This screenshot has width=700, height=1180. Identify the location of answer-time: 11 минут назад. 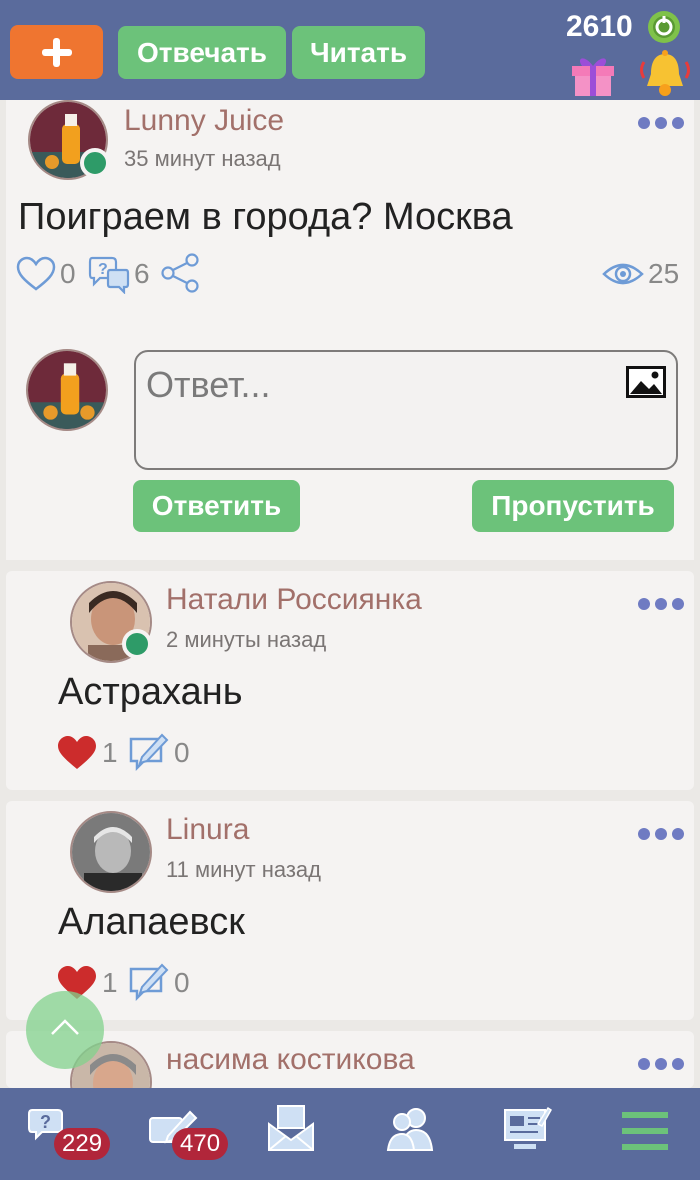
(243, 869).